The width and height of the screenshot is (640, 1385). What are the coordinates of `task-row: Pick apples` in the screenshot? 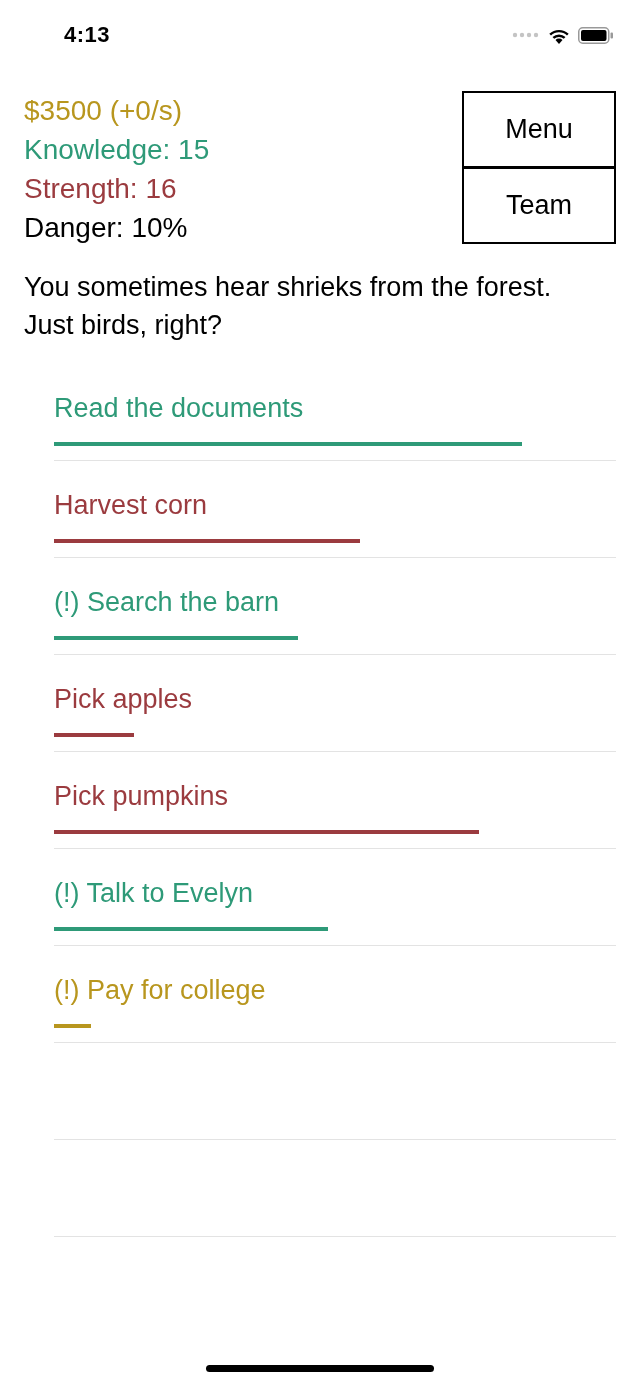 It's located at (335, 703).